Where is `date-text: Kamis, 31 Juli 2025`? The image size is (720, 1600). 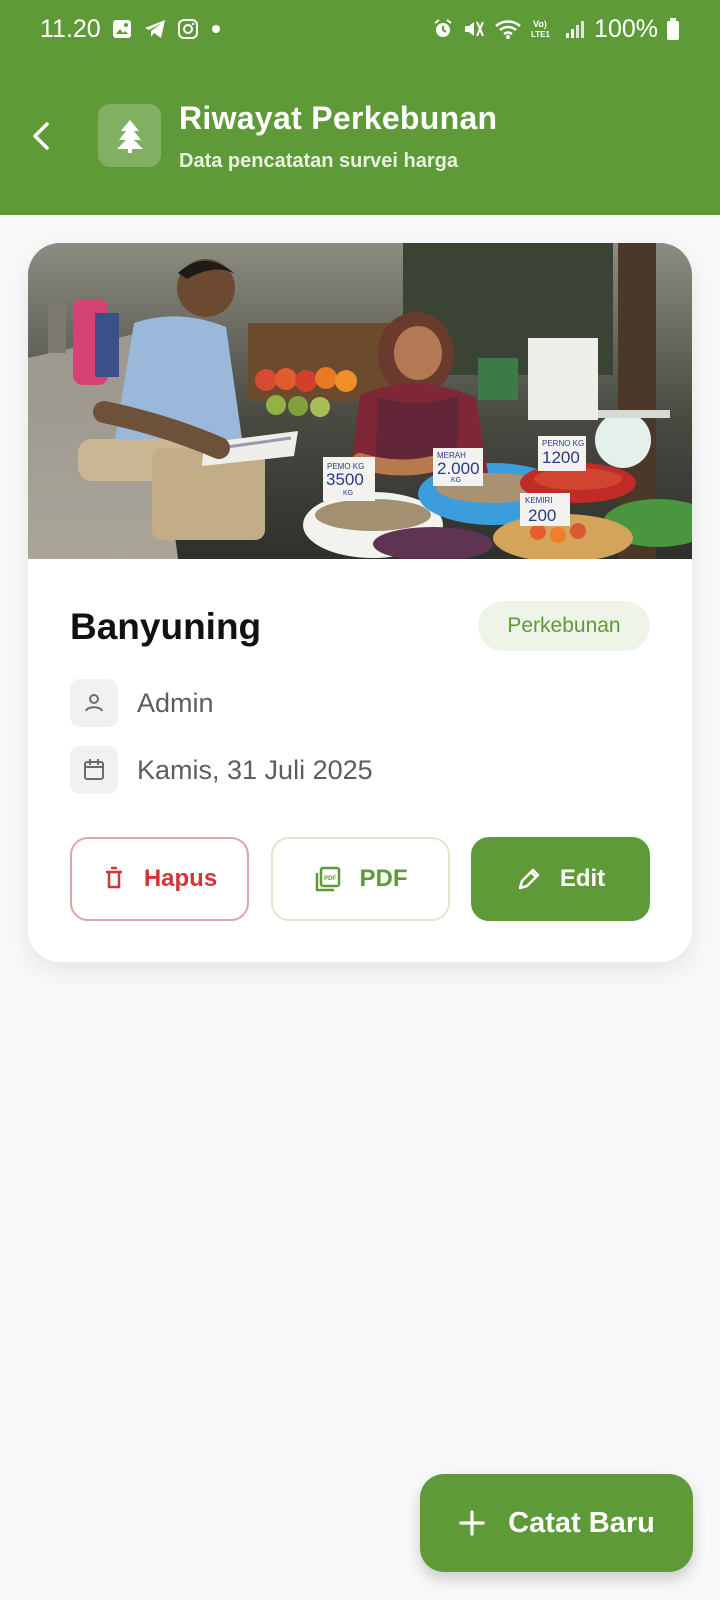
date-text: Kamis, 31 Juli 2025 is located at coordinates (255, 769).